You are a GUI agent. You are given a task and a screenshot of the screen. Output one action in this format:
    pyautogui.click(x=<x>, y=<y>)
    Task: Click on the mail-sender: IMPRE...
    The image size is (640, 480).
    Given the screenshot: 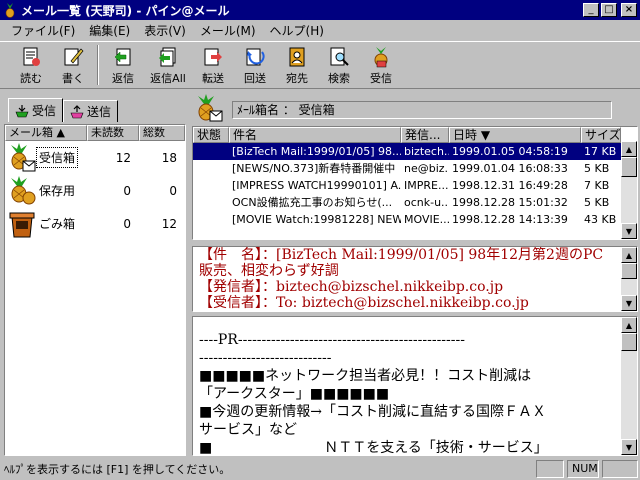 What is the action you would take?
    pyautogui.click(x=426, y=185)
    